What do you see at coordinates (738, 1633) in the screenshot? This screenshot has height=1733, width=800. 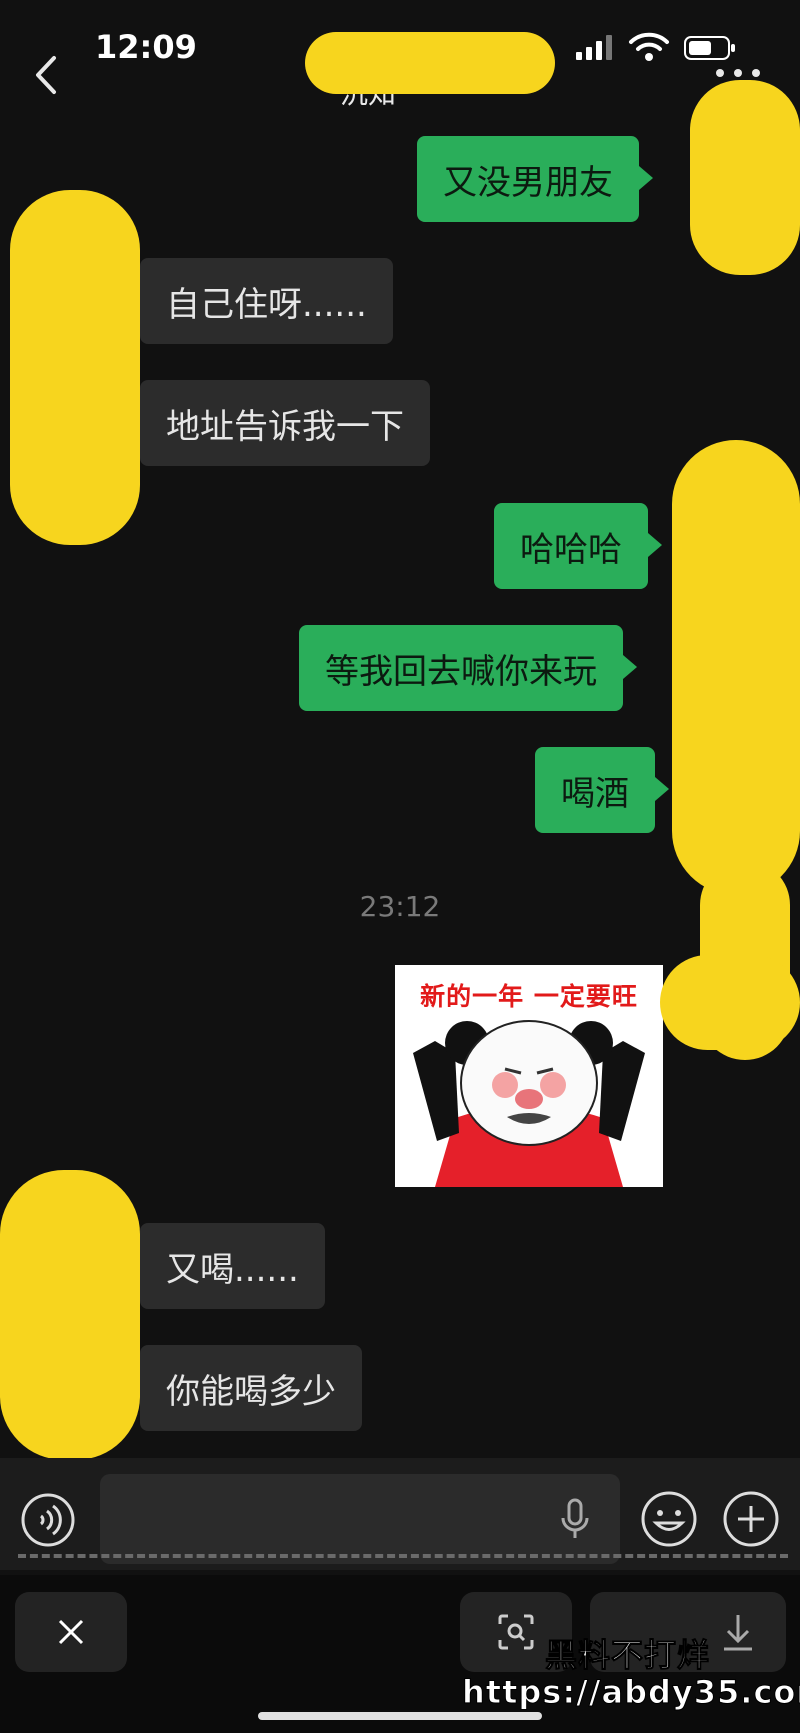 I see `download-icon` at bounding box center [738, 1633].